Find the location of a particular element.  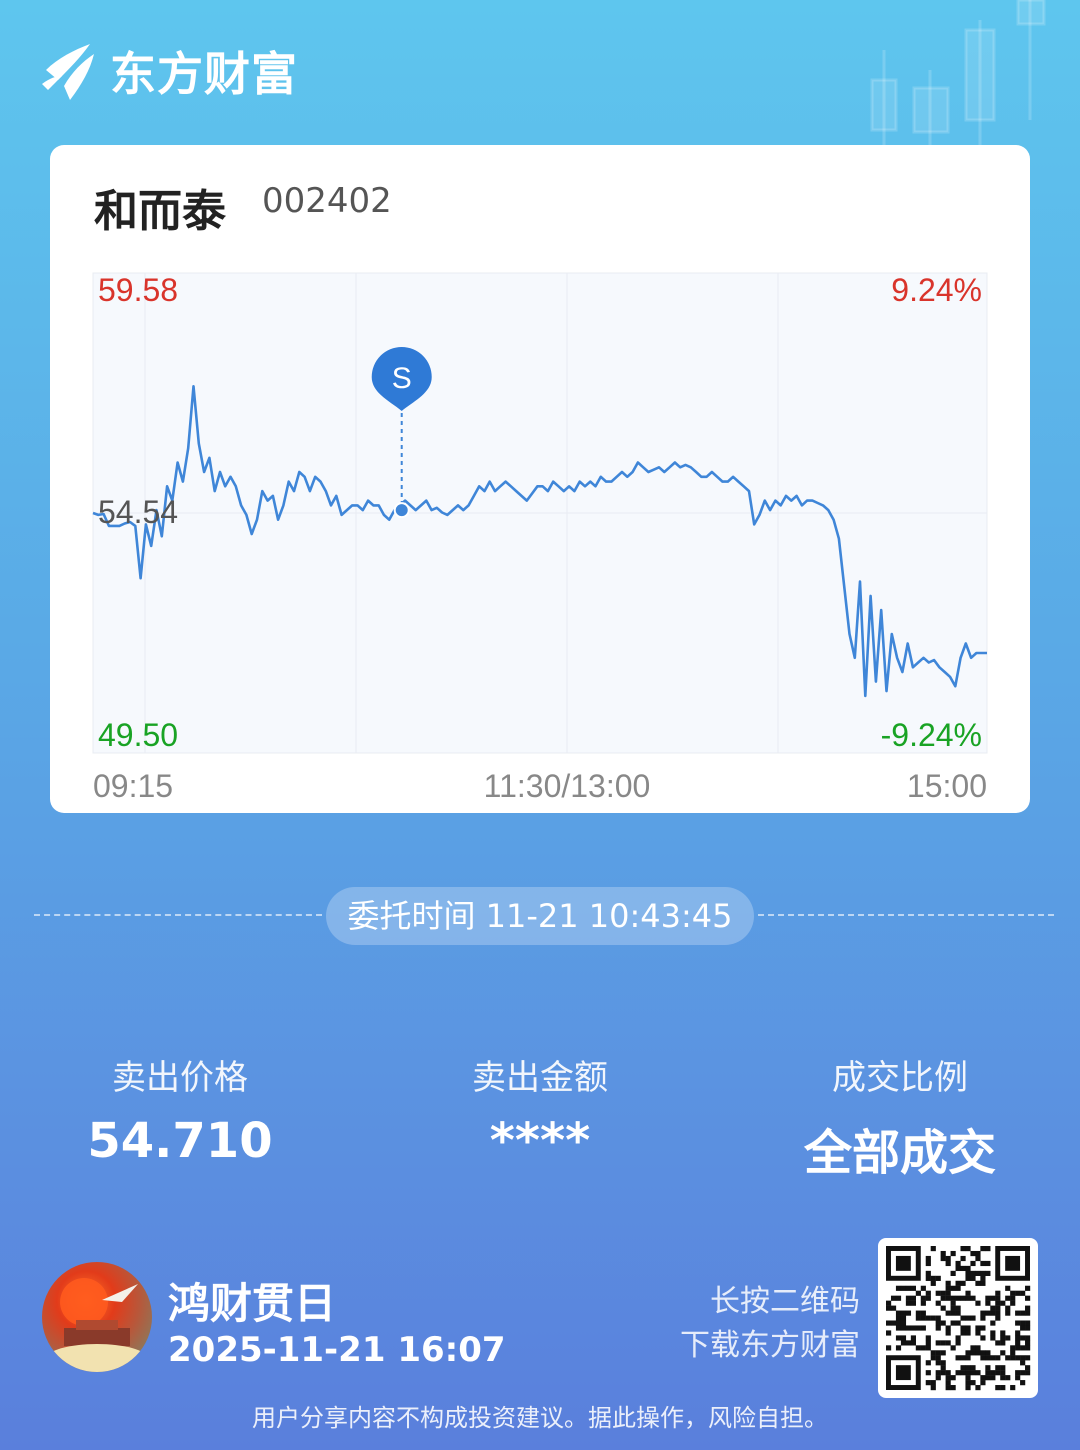

stat-label: 成交比例 is located at coordinates (900, 1078).